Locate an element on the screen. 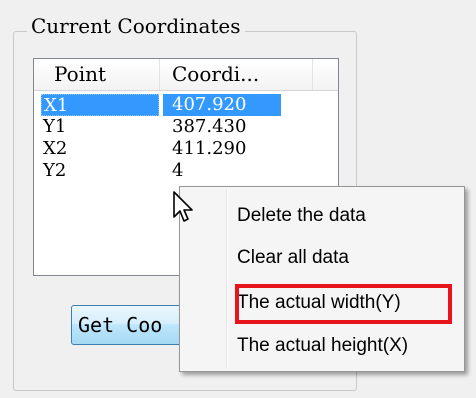 This screenshot has height=398, width=476. arrow-pointer-icon is located at coordinates (183, 206).